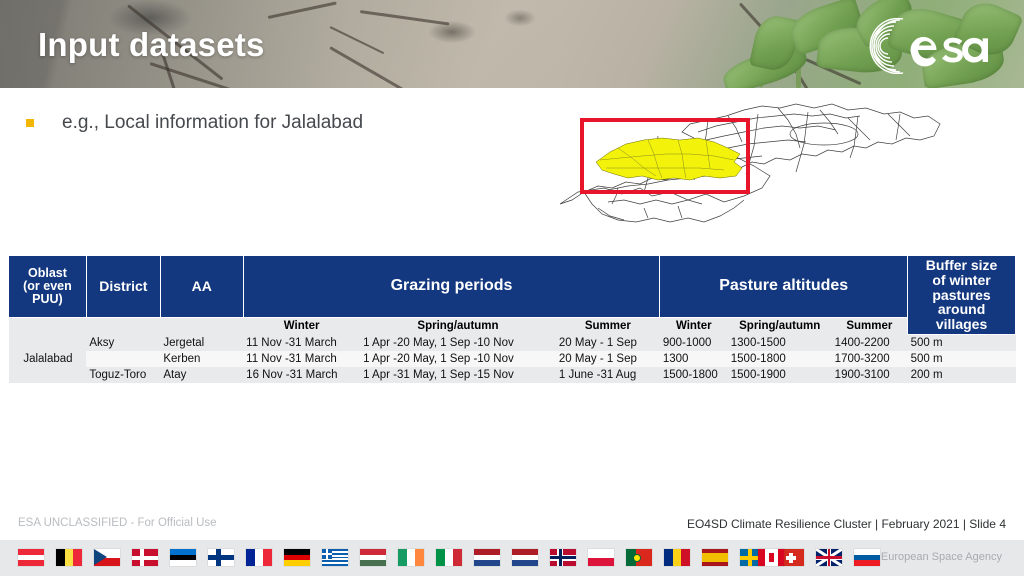 Image resolution: width=1024 pixels, height=576 pixels. I want to click on cell-alt-winter: 900-1000, so click(693, 342).